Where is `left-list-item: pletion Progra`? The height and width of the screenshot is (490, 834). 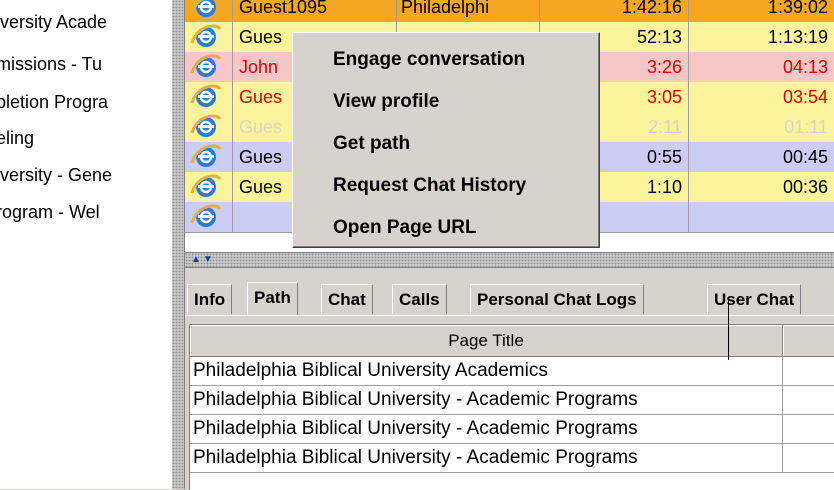
left-list-item: pletion Progra is located at coordinates (54, 102).